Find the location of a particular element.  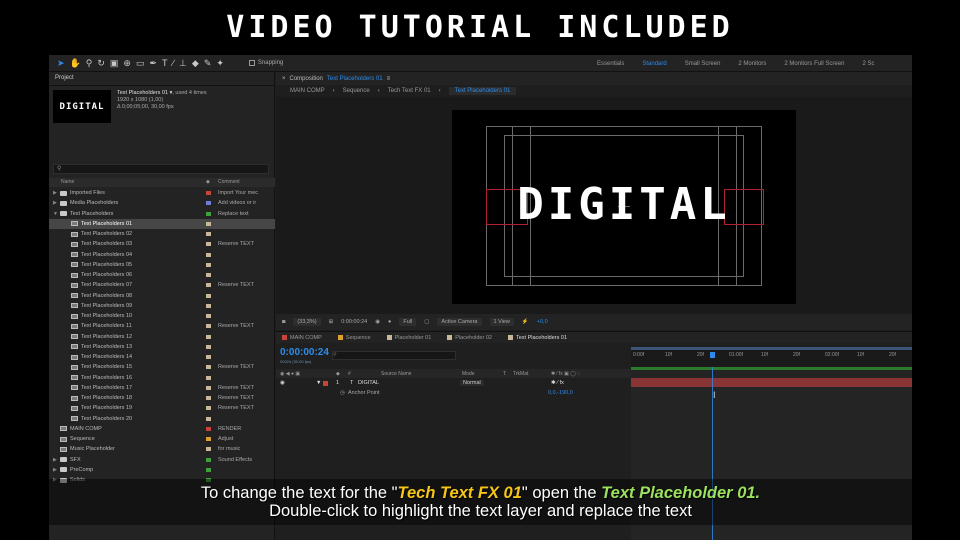

project-item: MAIN COMP RENDER is located at coordinates (162, 429).